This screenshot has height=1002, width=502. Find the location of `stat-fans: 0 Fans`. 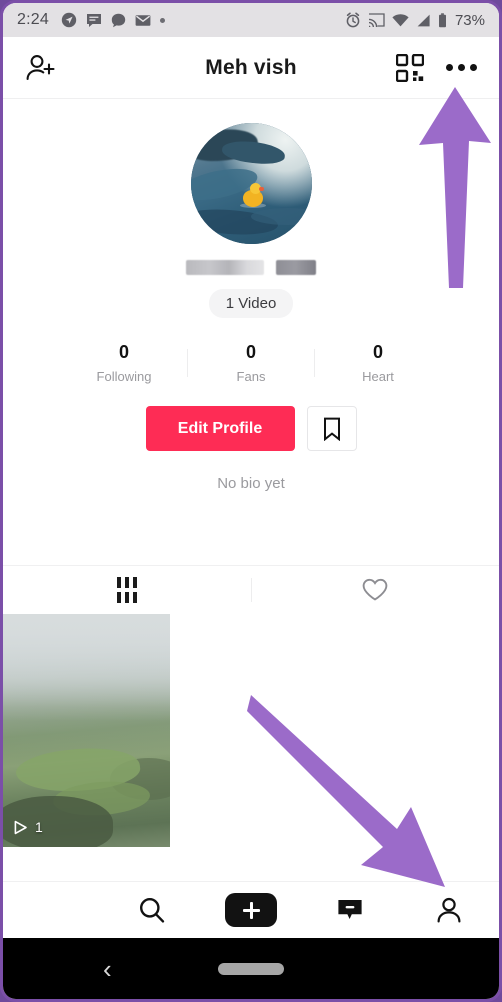

stat-fans: 0 Fans is located at coordinates (251, 363).